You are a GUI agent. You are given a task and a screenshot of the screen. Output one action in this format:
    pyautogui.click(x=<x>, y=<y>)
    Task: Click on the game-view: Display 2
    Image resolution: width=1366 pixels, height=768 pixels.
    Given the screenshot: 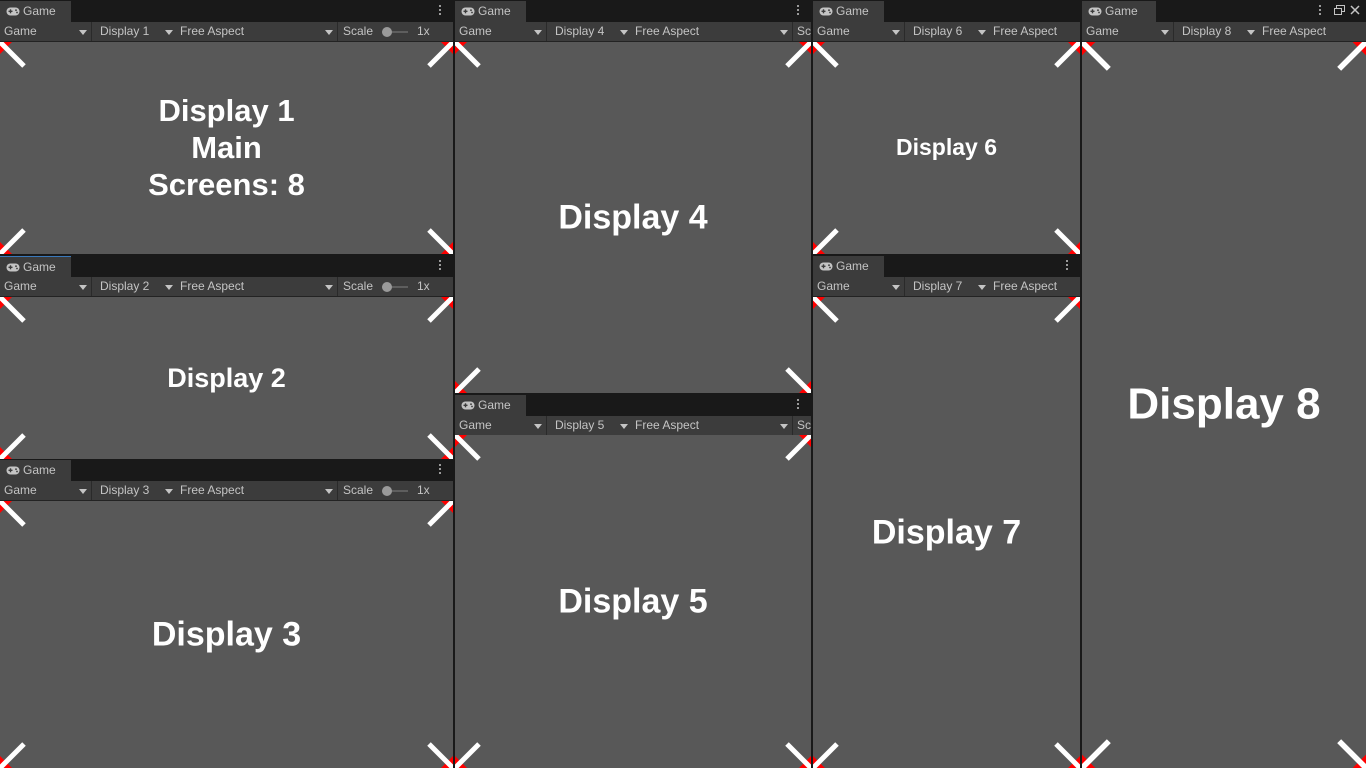 What is the action you would take?
    pyautogui.click(x=226, y=378)
    